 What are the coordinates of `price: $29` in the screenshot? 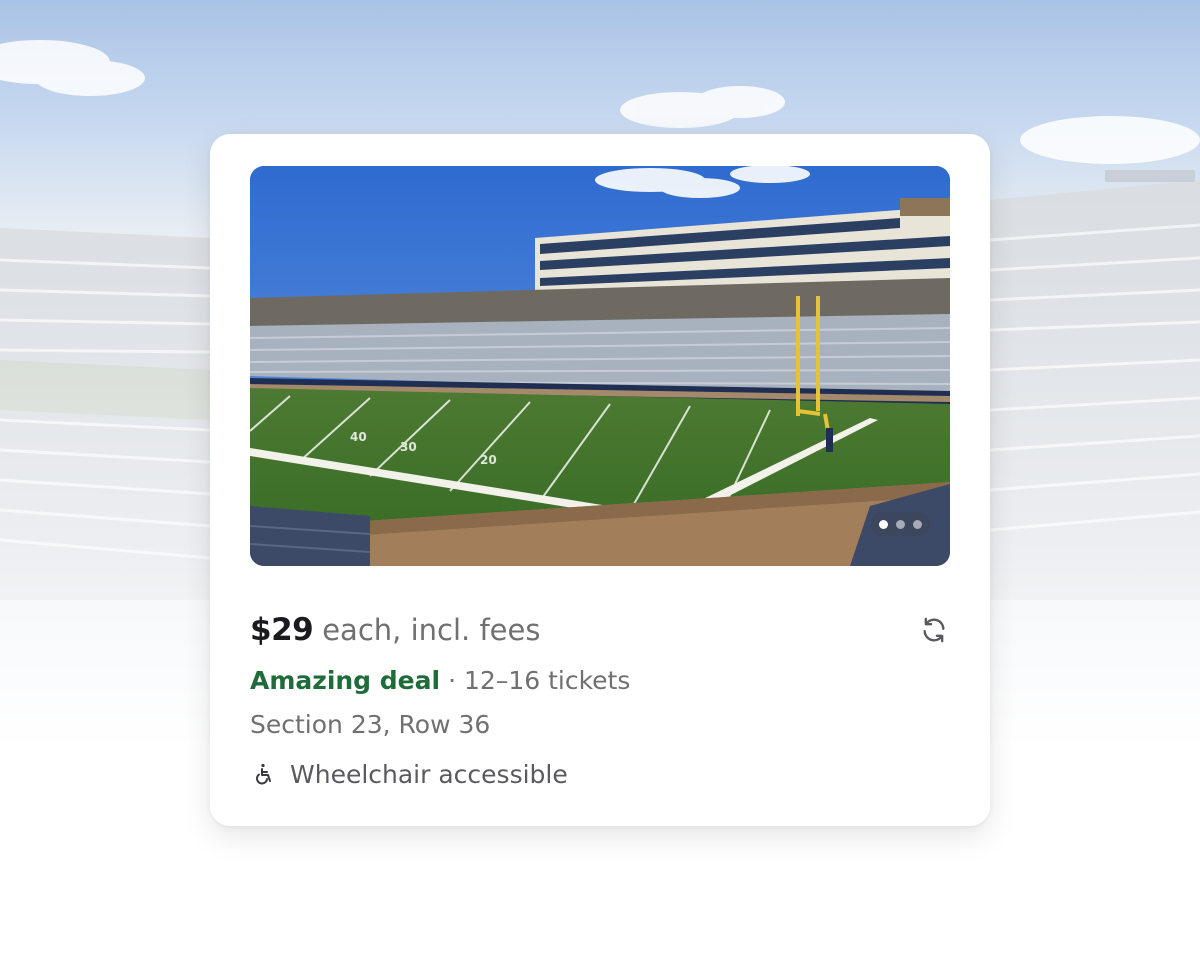 It's located at (282, 630).